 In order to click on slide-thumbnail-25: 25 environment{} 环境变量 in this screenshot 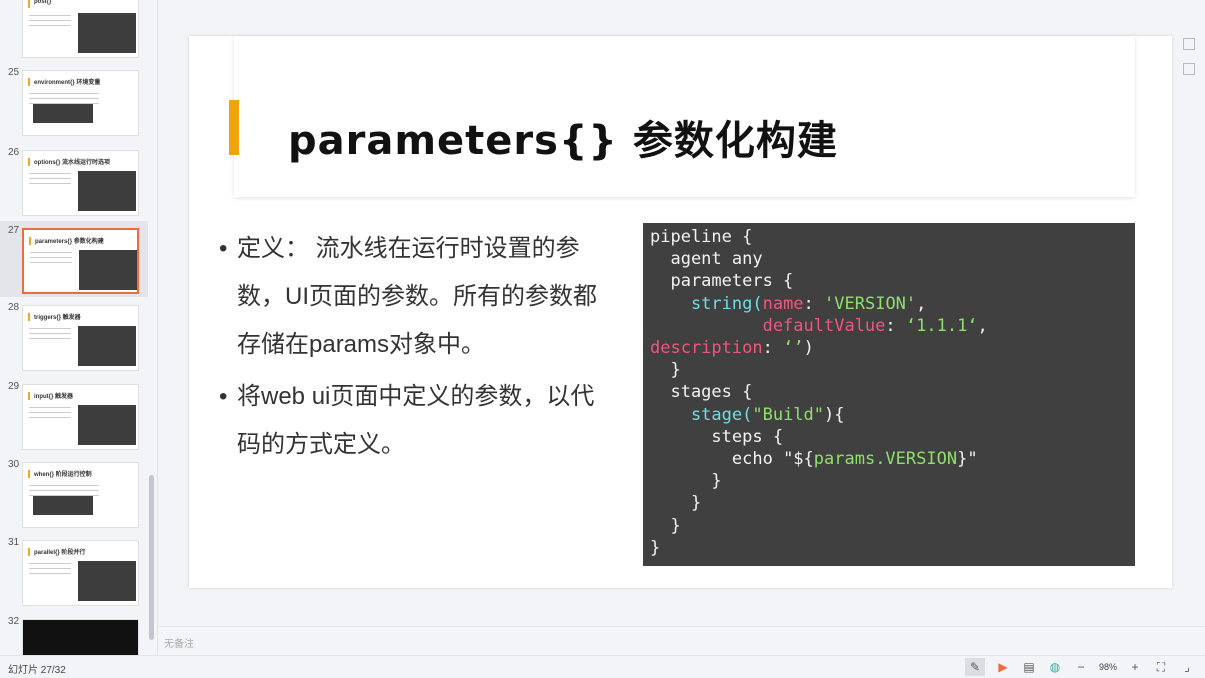, I will do `click(74, 101)`.